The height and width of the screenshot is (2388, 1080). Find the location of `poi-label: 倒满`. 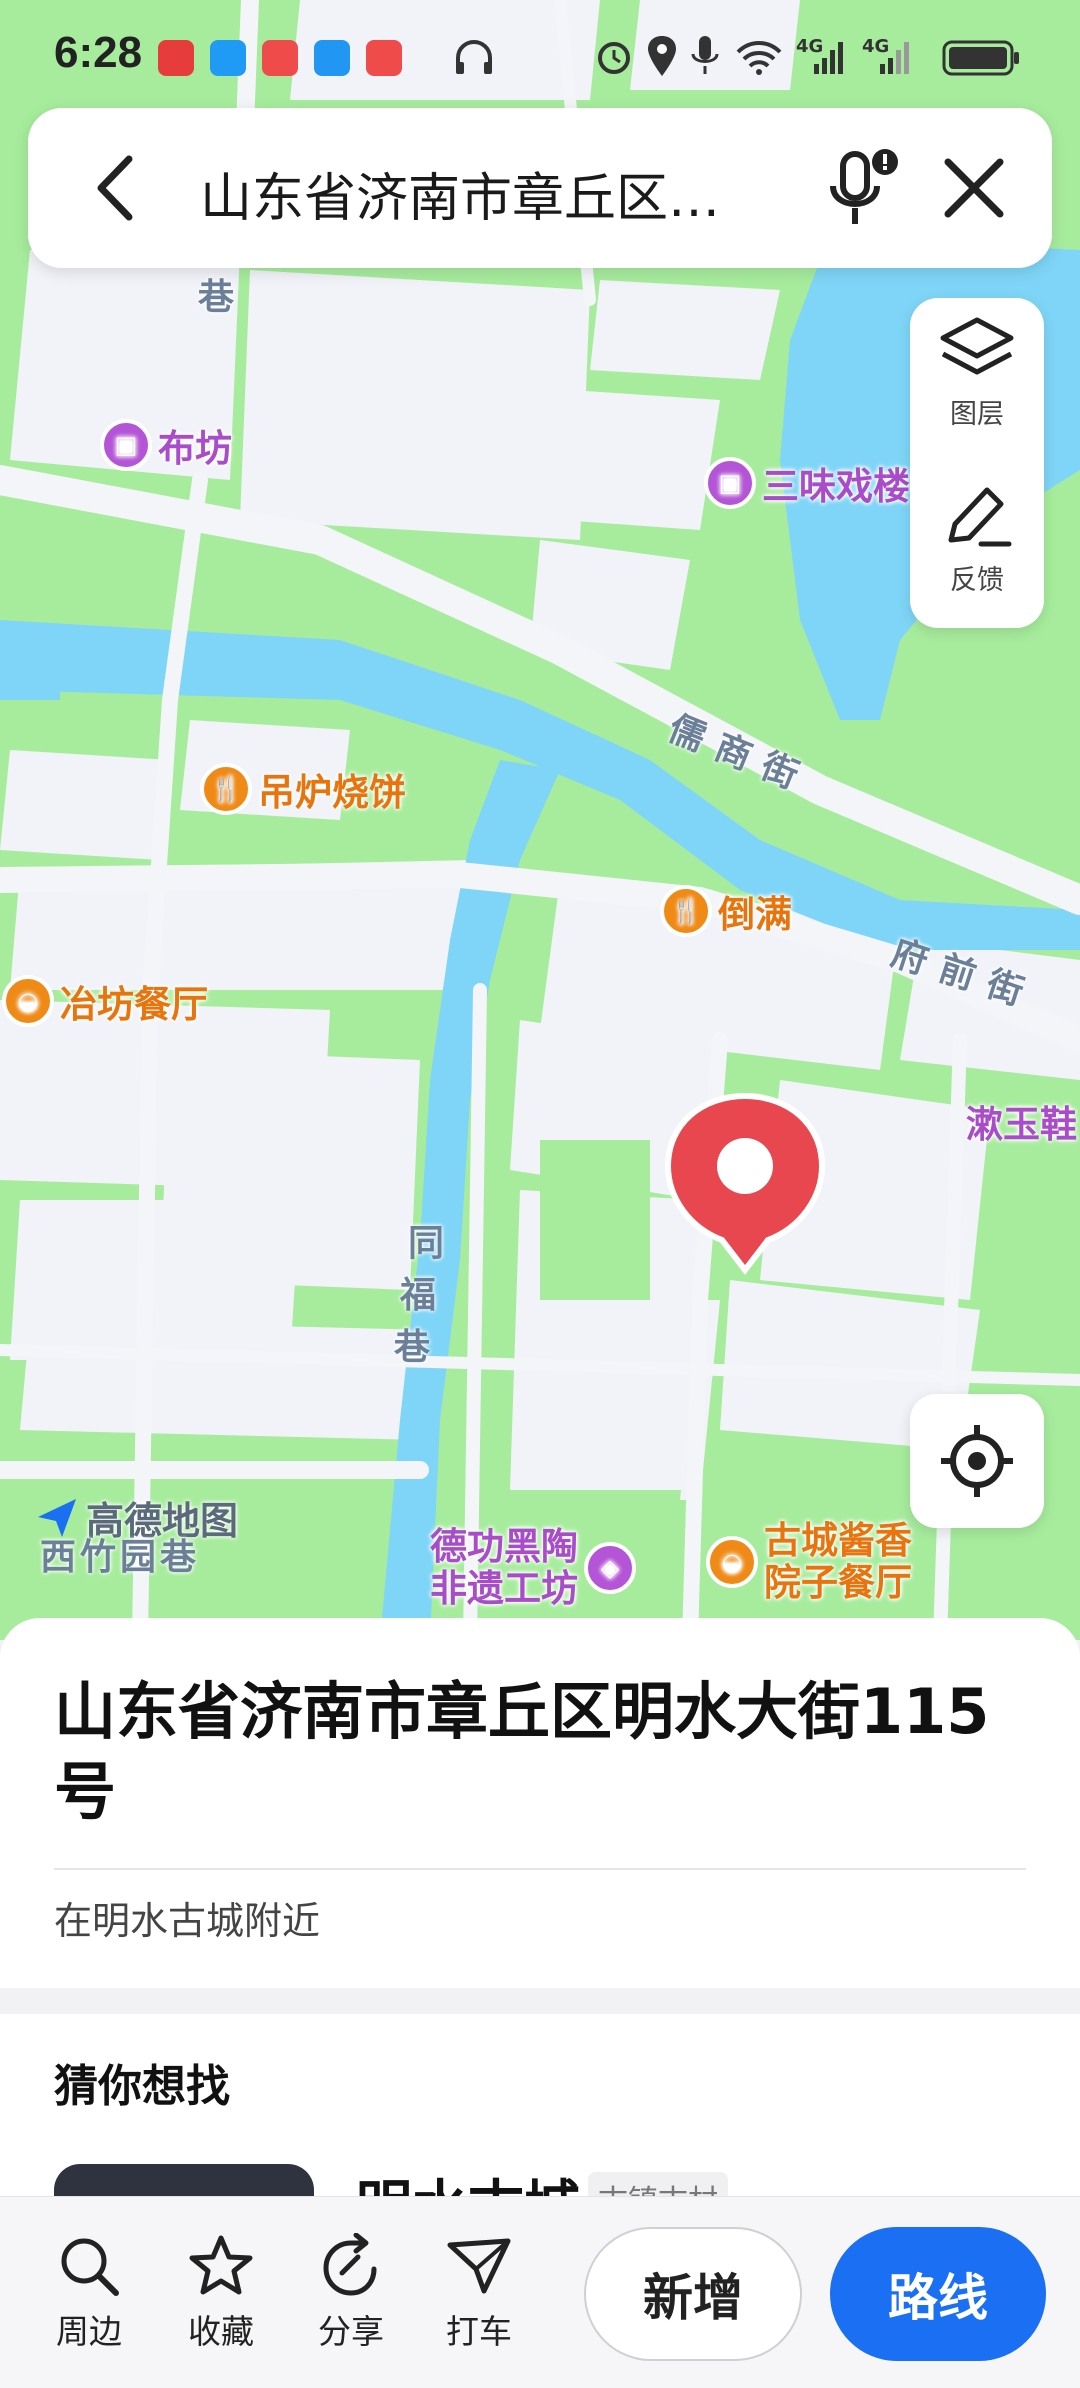

poi-label: 倒满 is located at coordinates (755, 914).